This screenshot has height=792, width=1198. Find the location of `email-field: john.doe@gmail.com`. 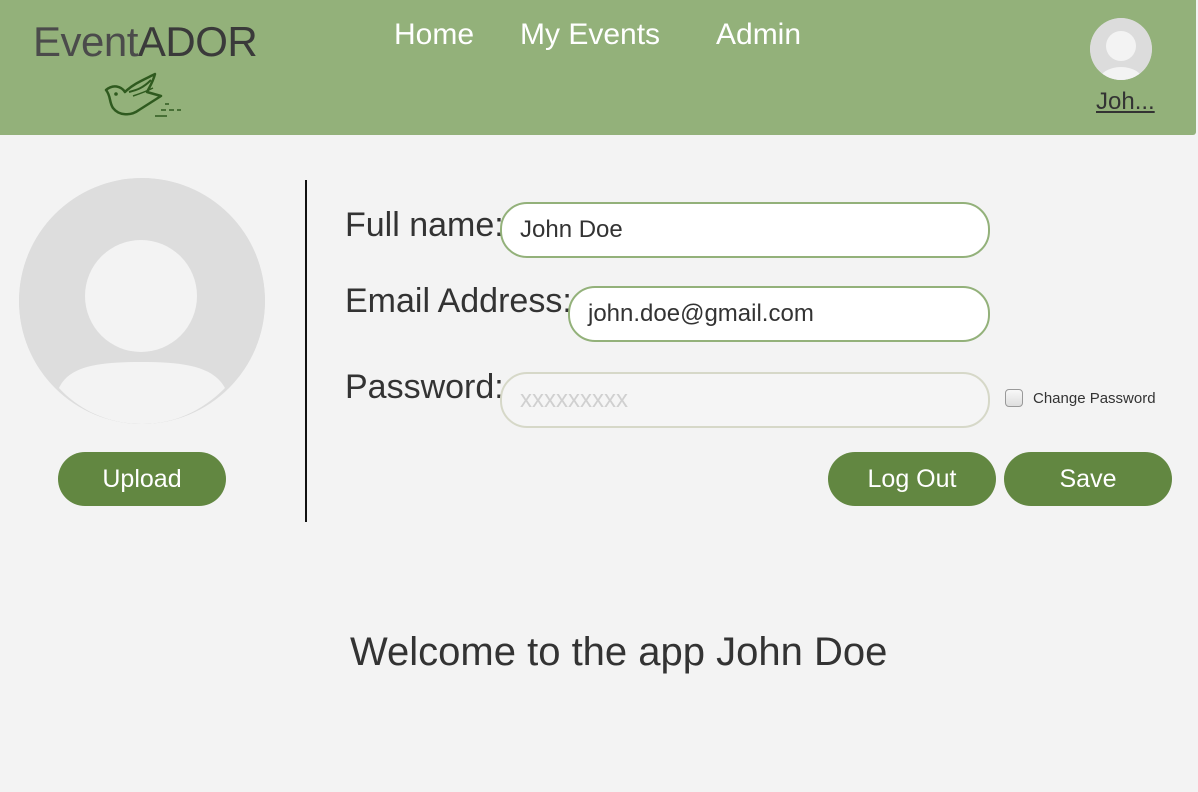

email-field: john.doe@gmail.com is located at coordinates (779, 314).